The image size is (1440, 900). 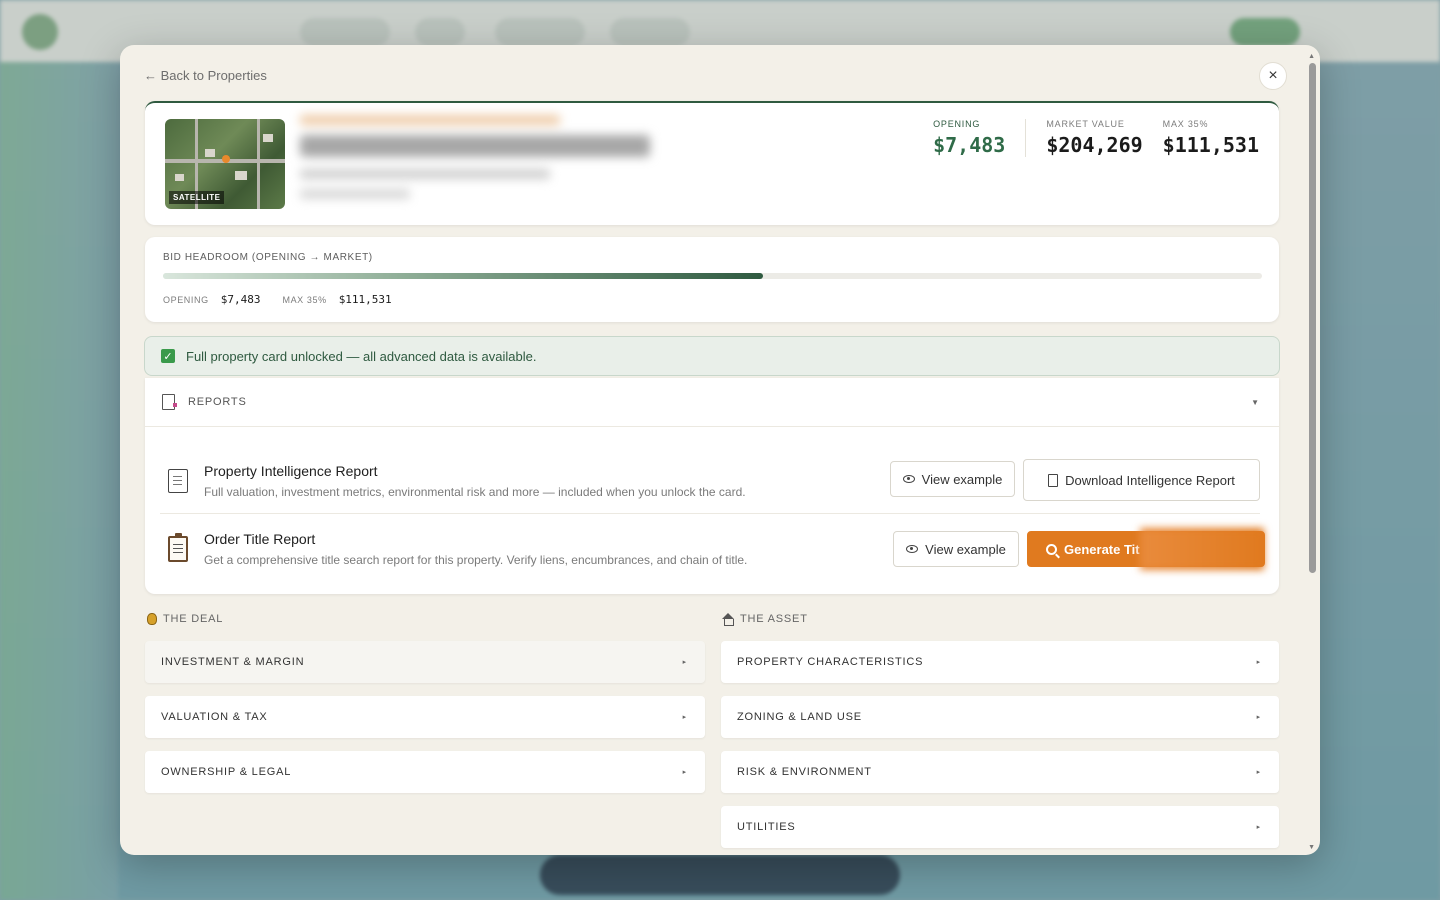 I want to click on accordion-label: INVESTMENT & MARGIN, so click(x=233, y=662).